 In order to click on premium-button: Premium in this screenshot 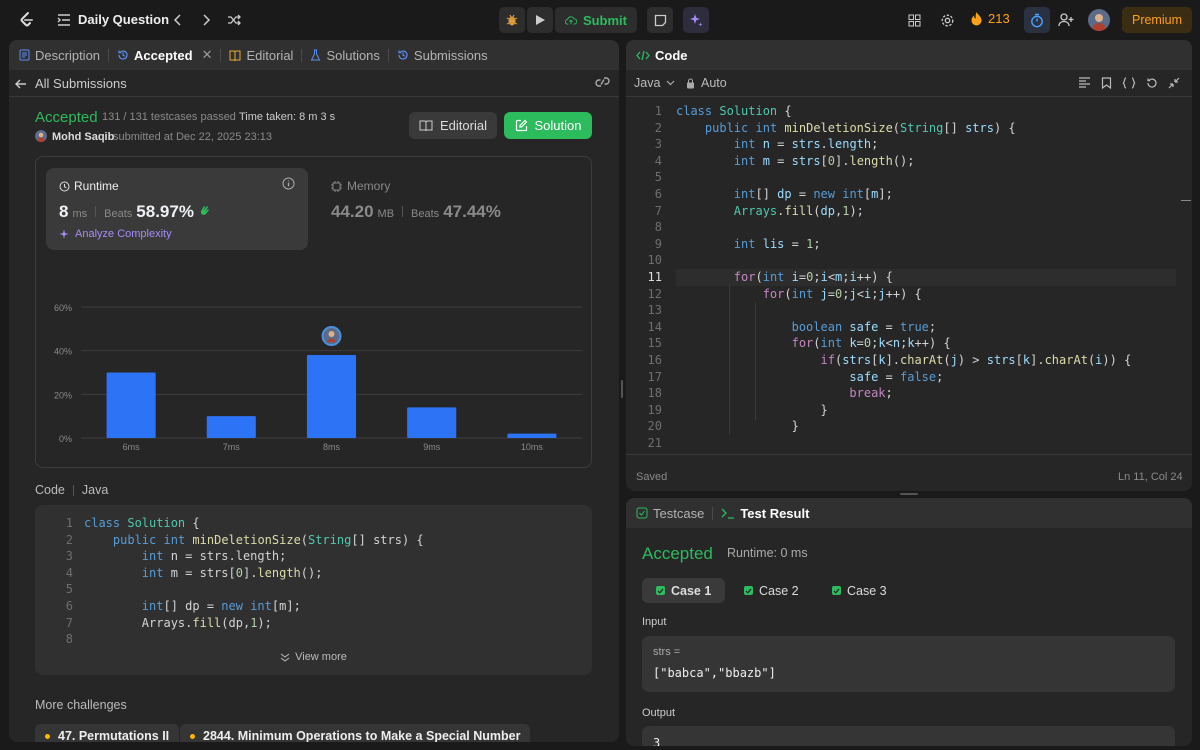, I will do `click(1157, 20)`.